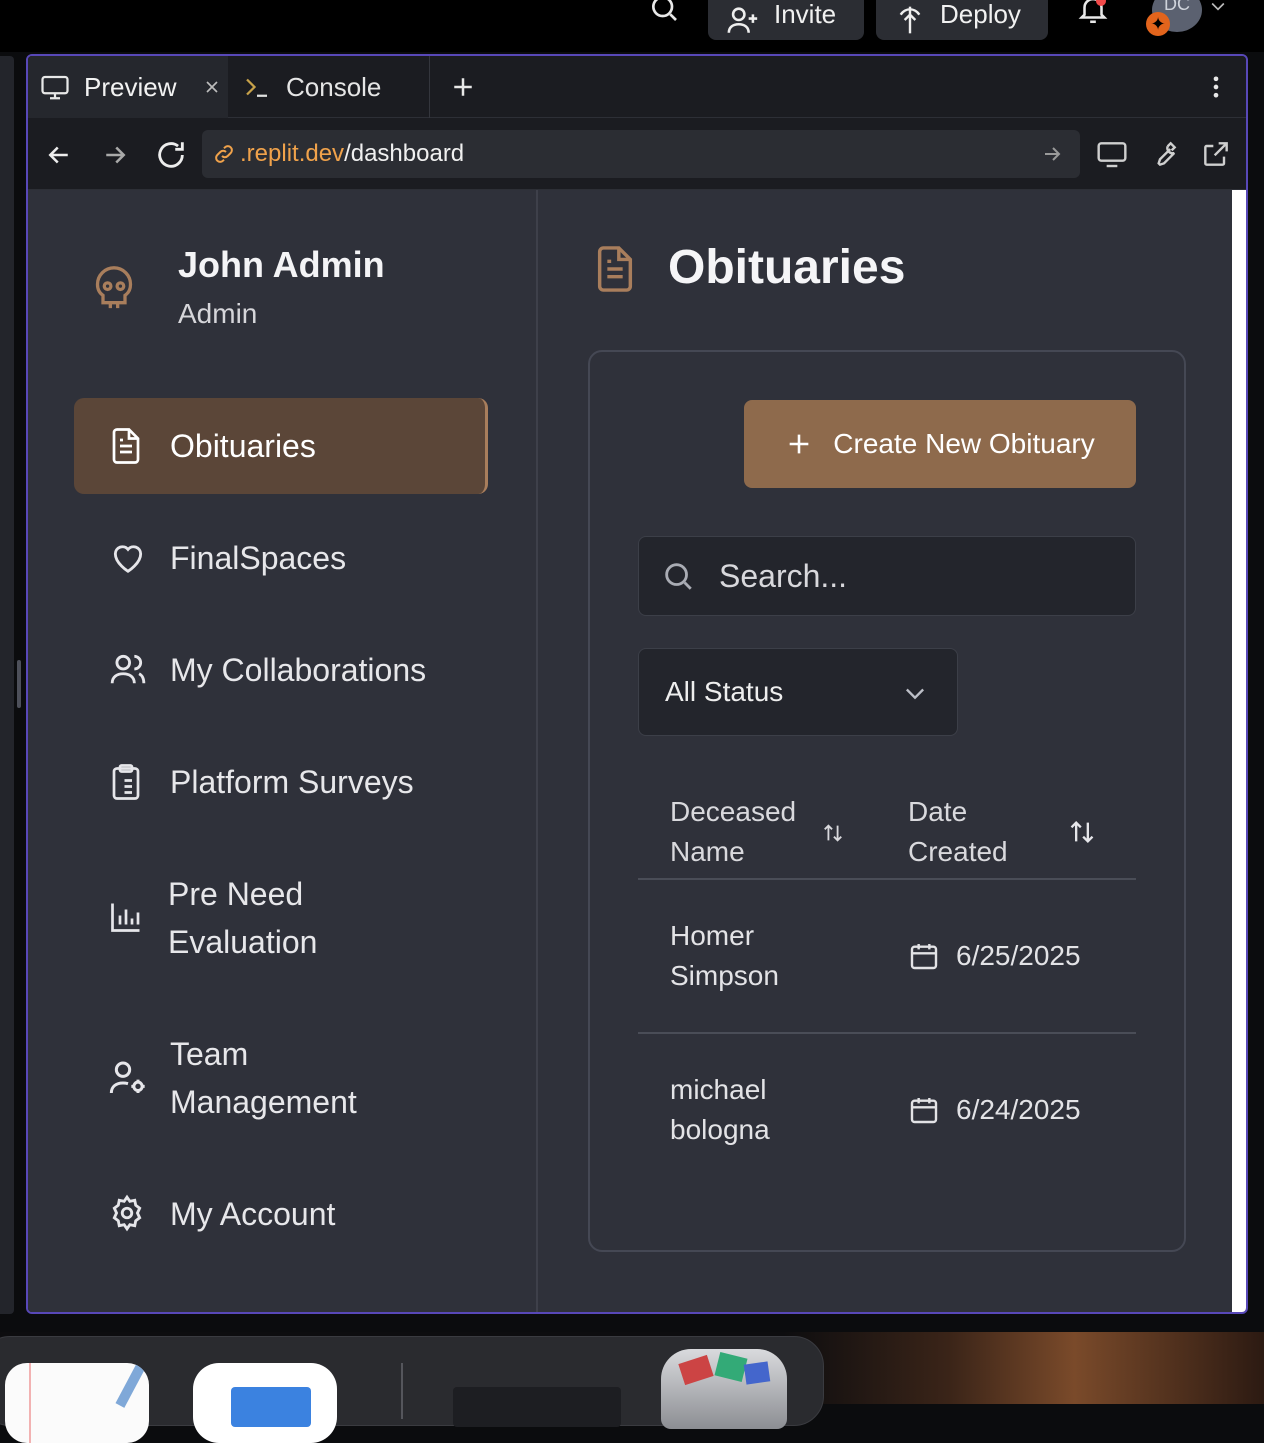 The image size is (1264, 1443). Describe the element at coordinates (55, 87) in the screenshot. I see `monitor-icon` at that location.